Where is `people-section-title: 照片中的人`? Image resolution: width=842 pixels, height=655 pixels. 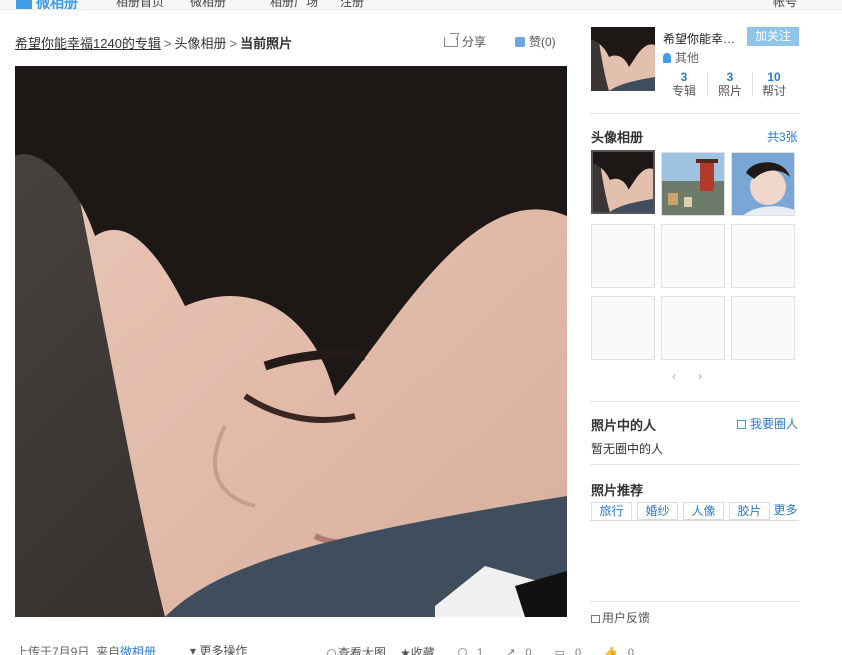
people-section-title: 照片中的人 is located at coordinates (624, 425).